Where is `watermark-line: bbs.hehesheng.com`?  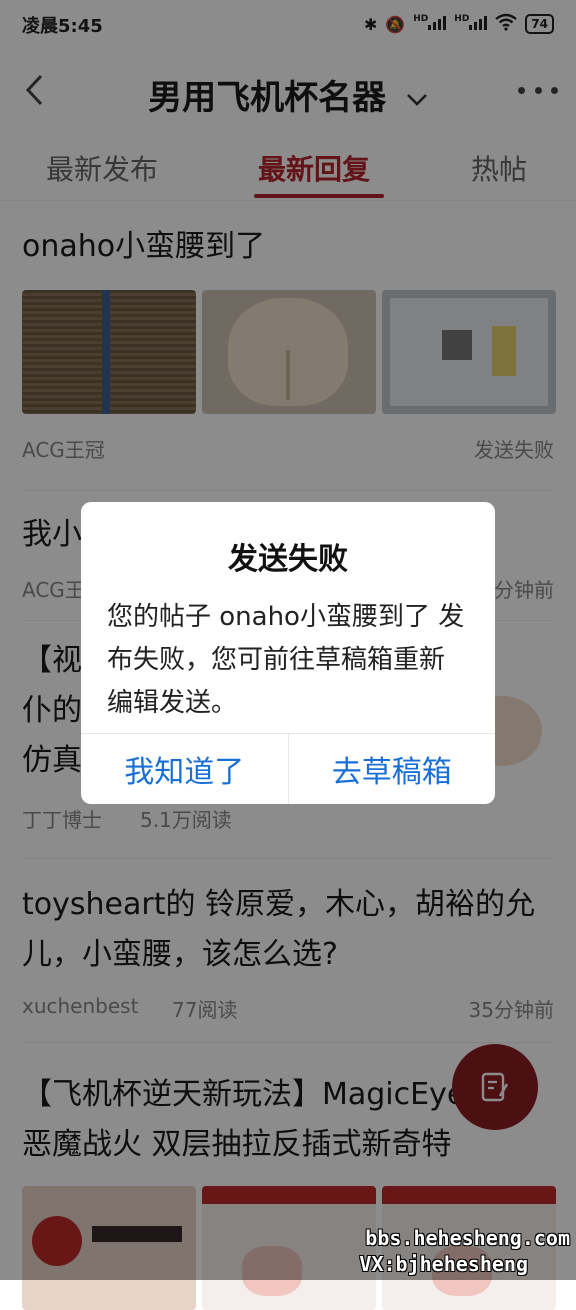 watermark-line: bbs.hehesheng.com is located at coordinates (467, 1238).